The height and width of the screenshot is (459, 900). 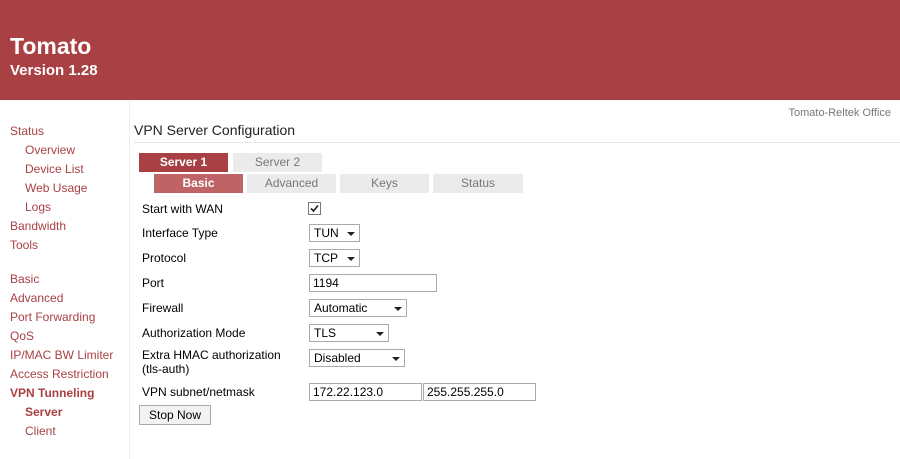 What do you see at coordinates (337, 358) in the screenshot?
I see `hmac-value: Disabled` at bounding box center [337, 358].